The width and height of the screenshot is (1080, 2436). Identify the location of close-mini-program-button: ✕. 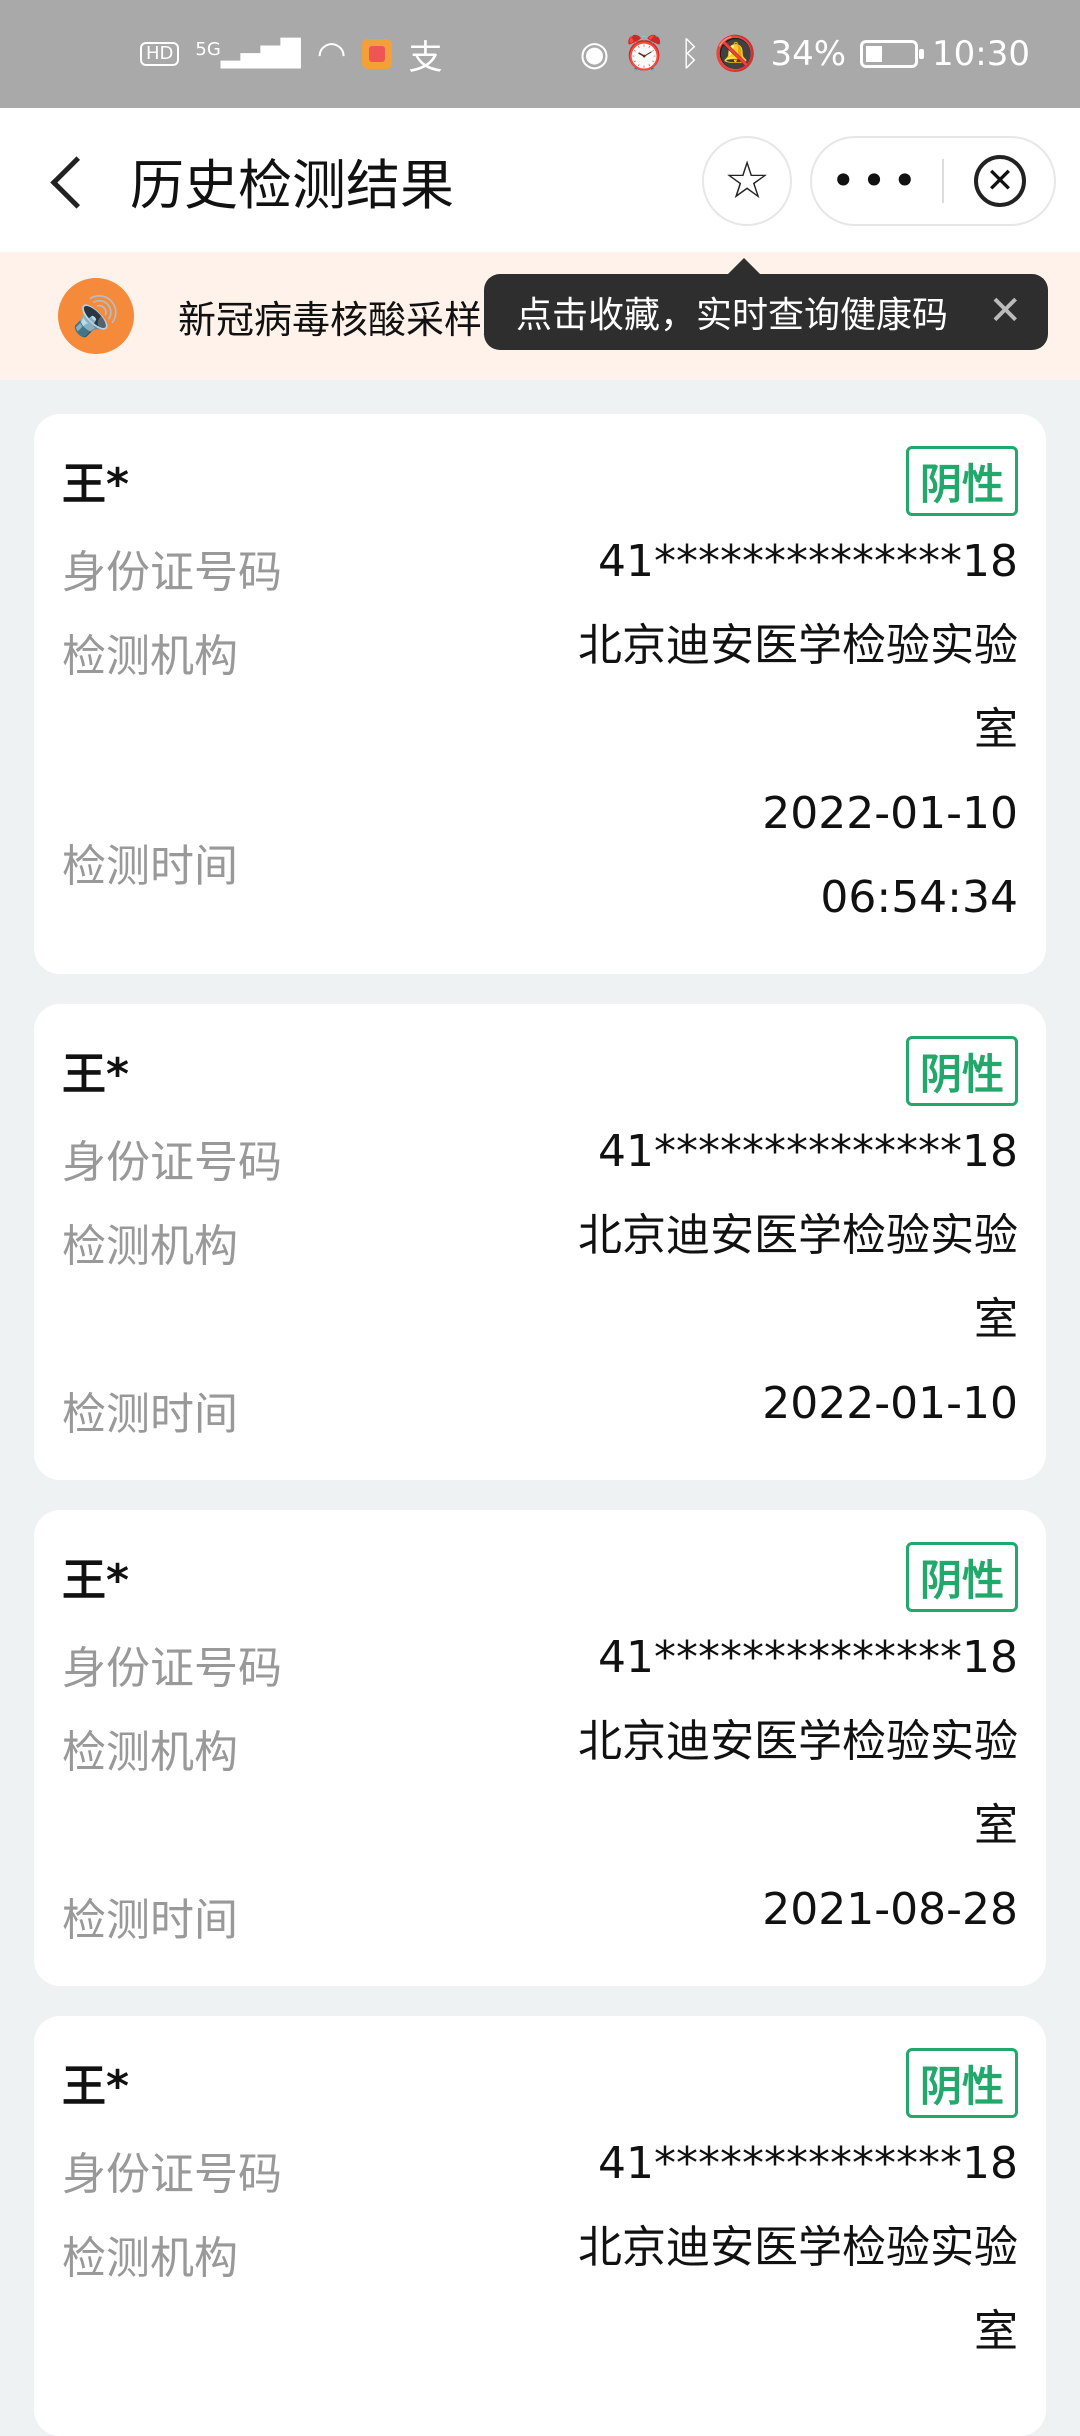
(1000, 181).